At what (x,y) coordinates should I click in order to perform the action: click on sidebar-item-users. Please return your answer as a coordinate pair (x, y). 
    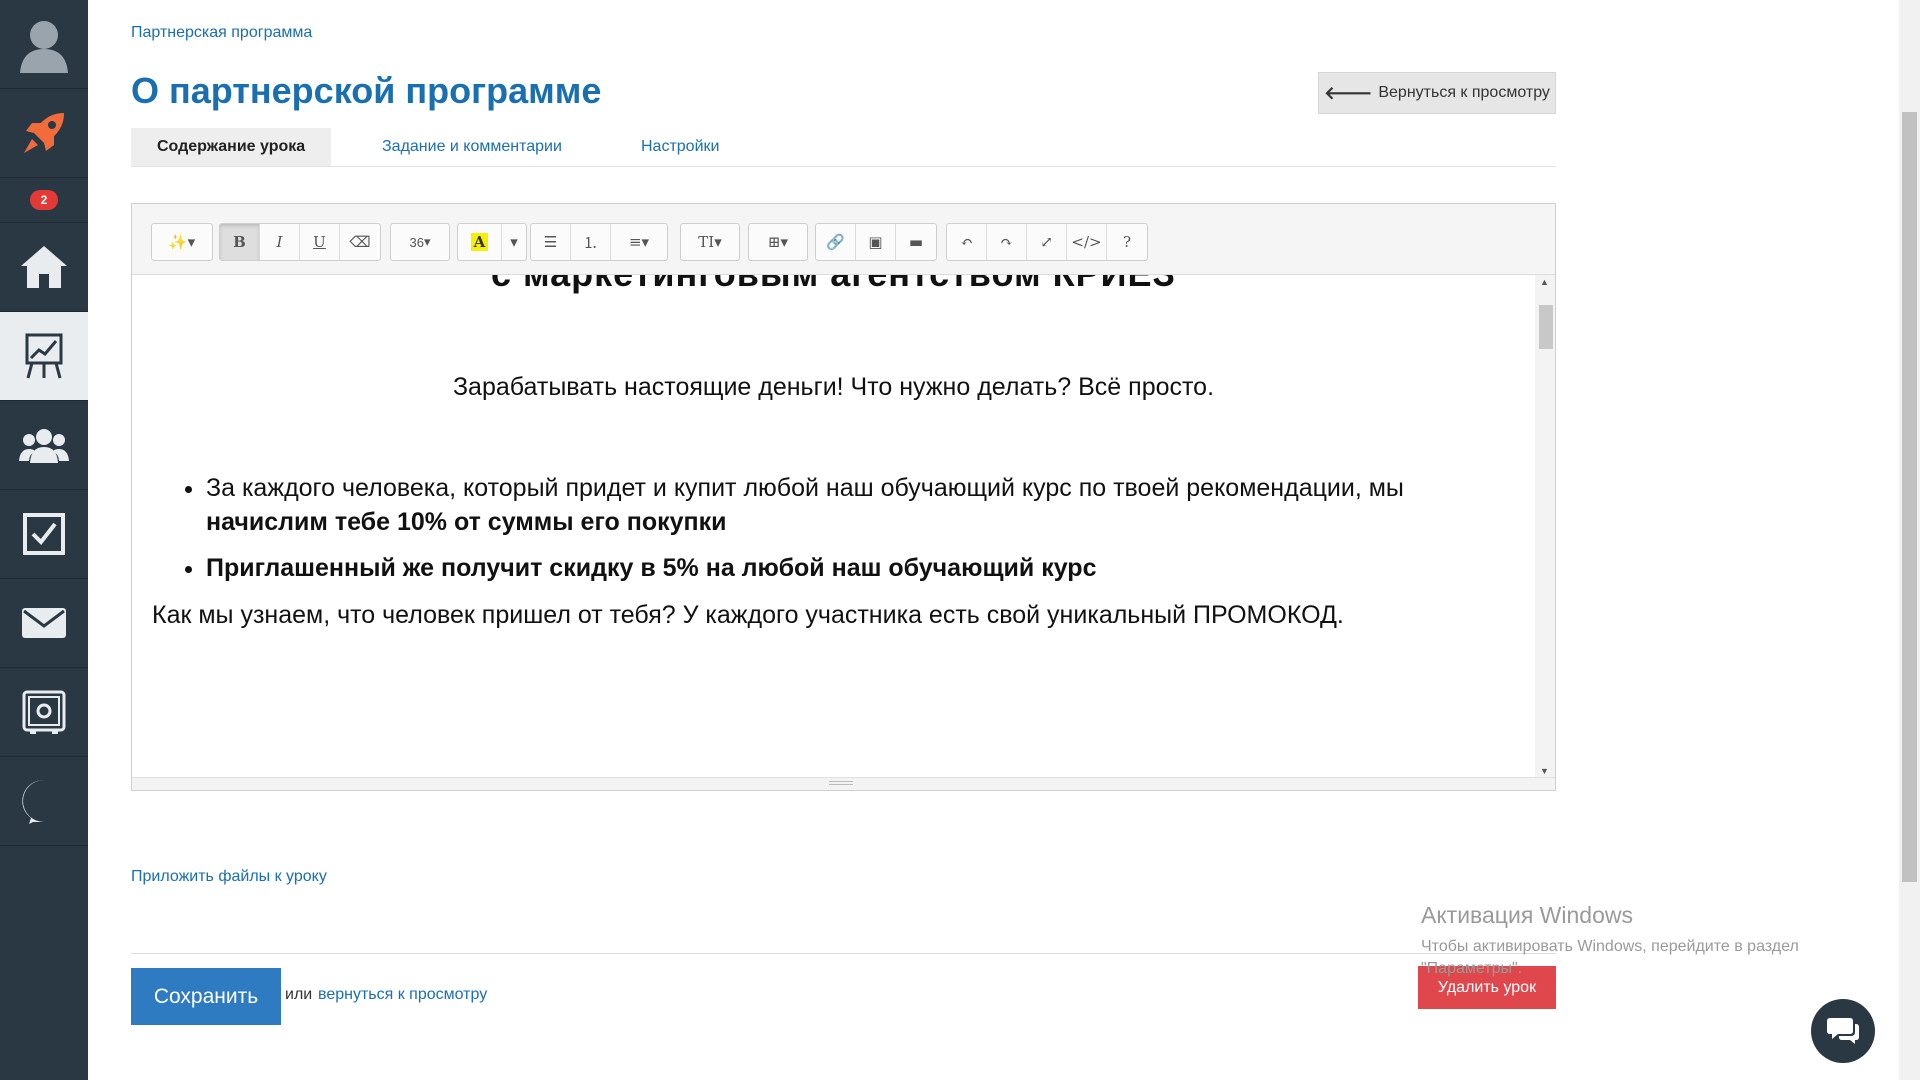
    Looking at the image, I should click on (44, 445).